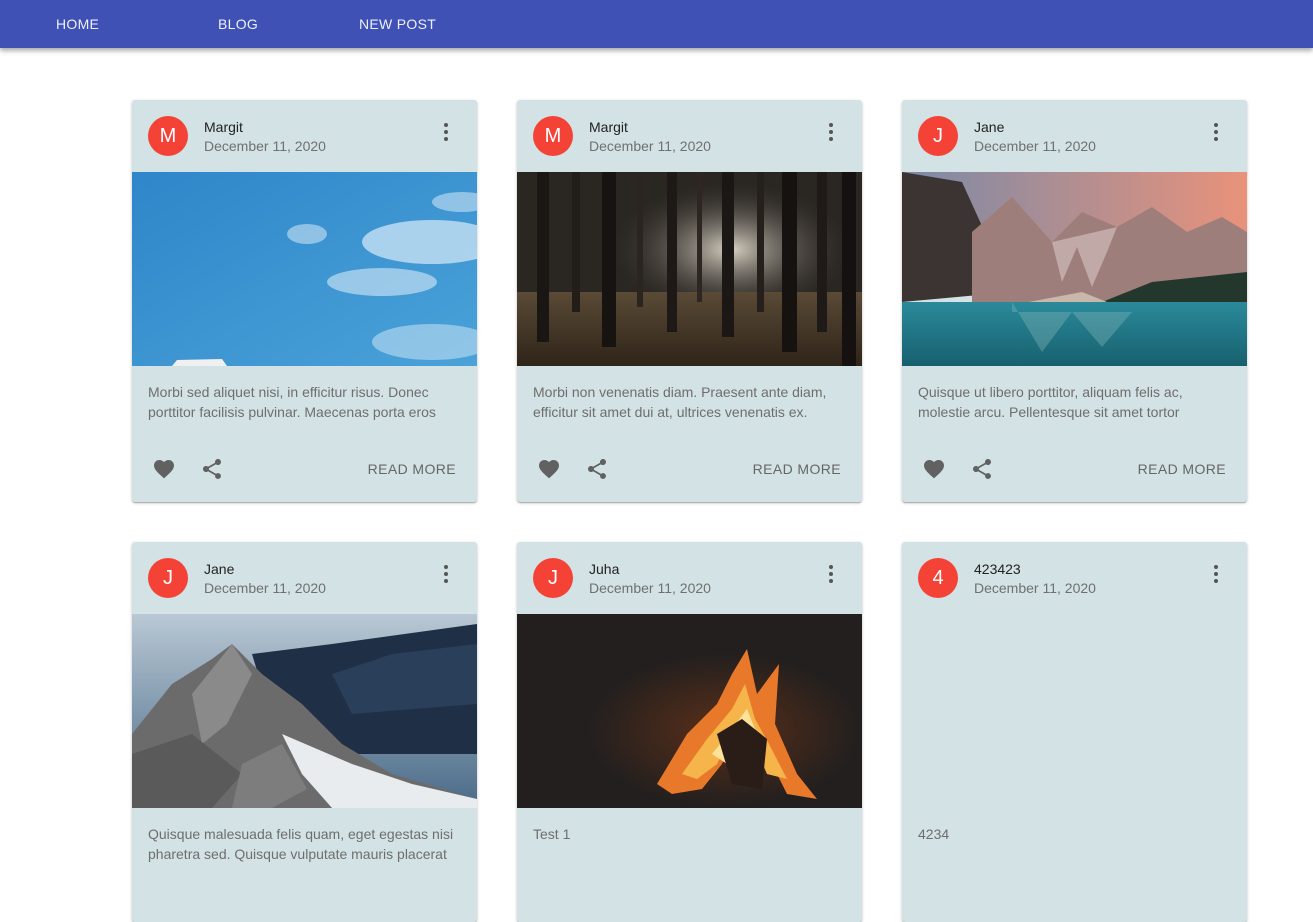 The height and width of the screenshot is (922, 1313). I want to click on post-author: 423423, so click(997, 569).